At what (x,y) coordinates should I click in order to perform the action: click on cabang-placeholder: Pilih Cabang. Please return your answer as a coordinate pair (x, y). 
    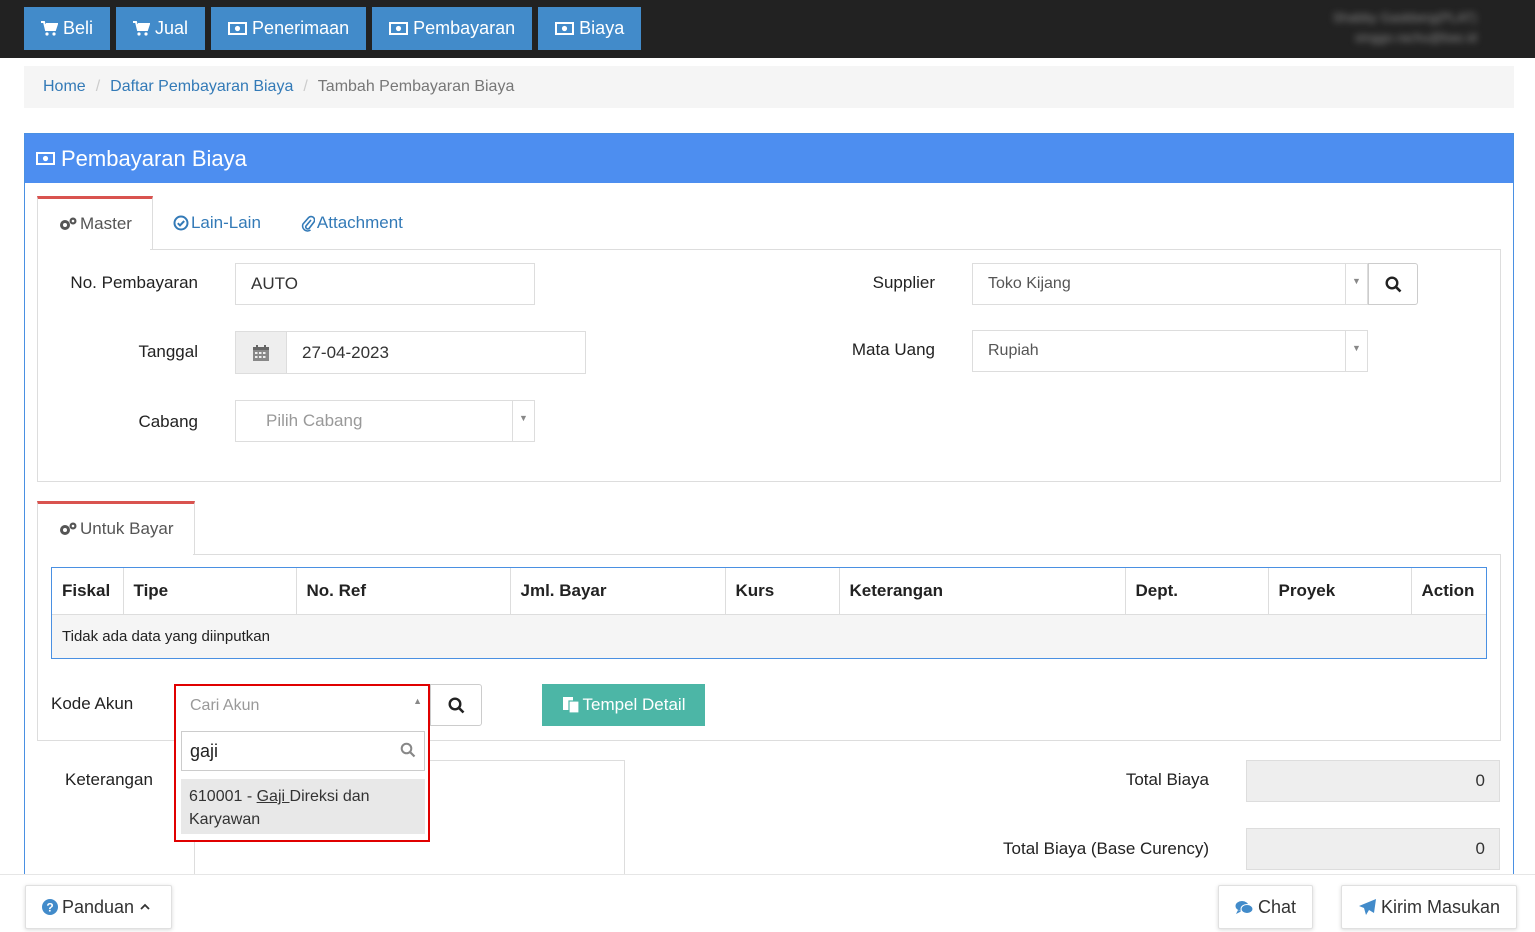
    Looking at the image, I should click on (314, 420).